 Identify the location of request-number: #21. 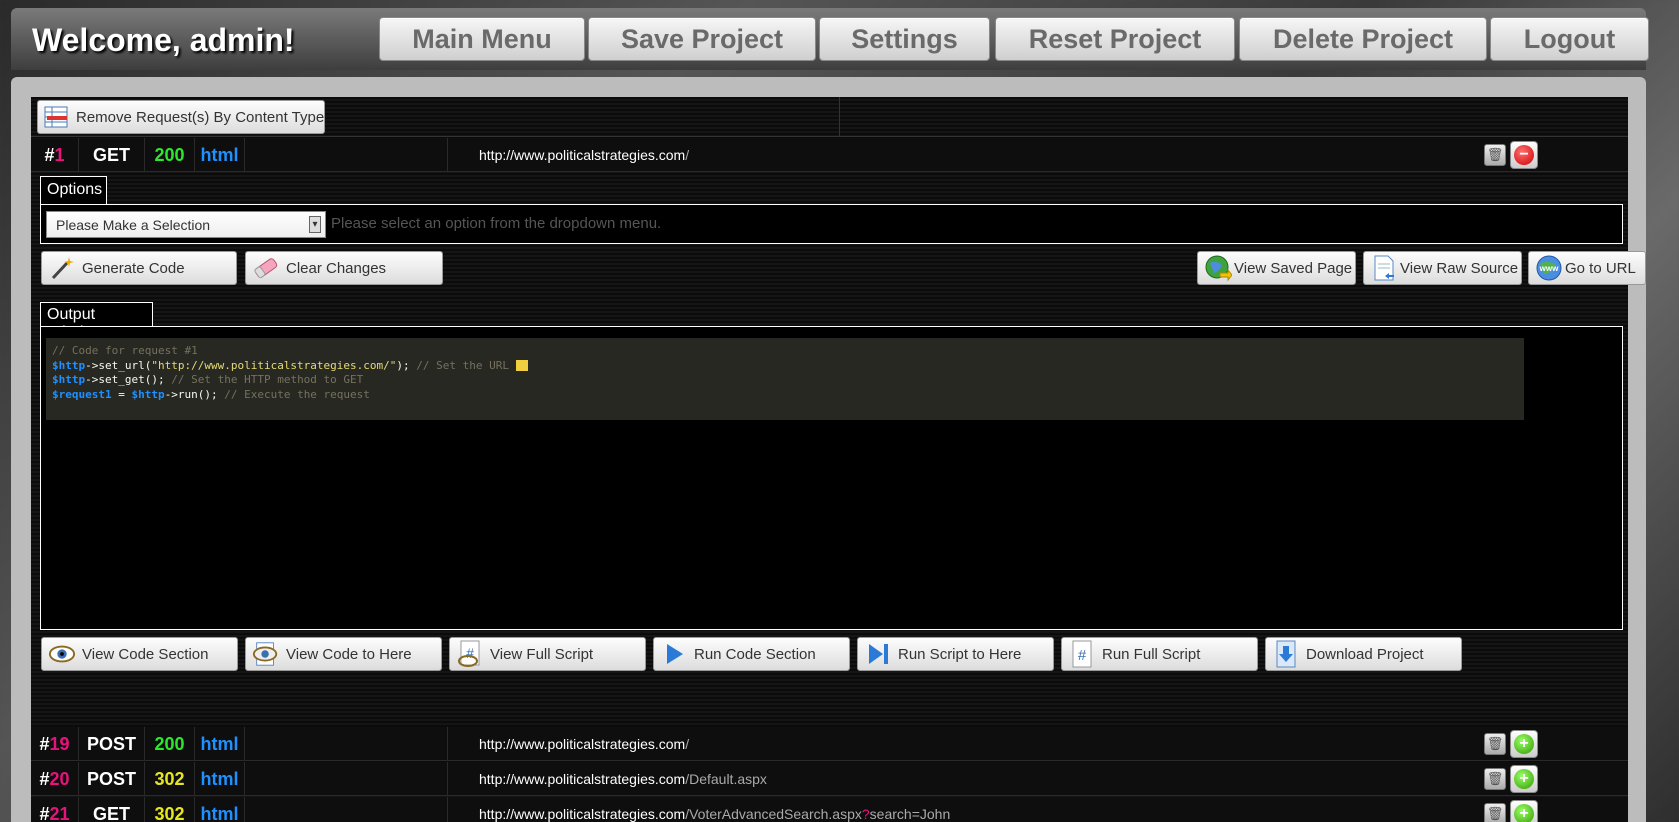
(55, 809).